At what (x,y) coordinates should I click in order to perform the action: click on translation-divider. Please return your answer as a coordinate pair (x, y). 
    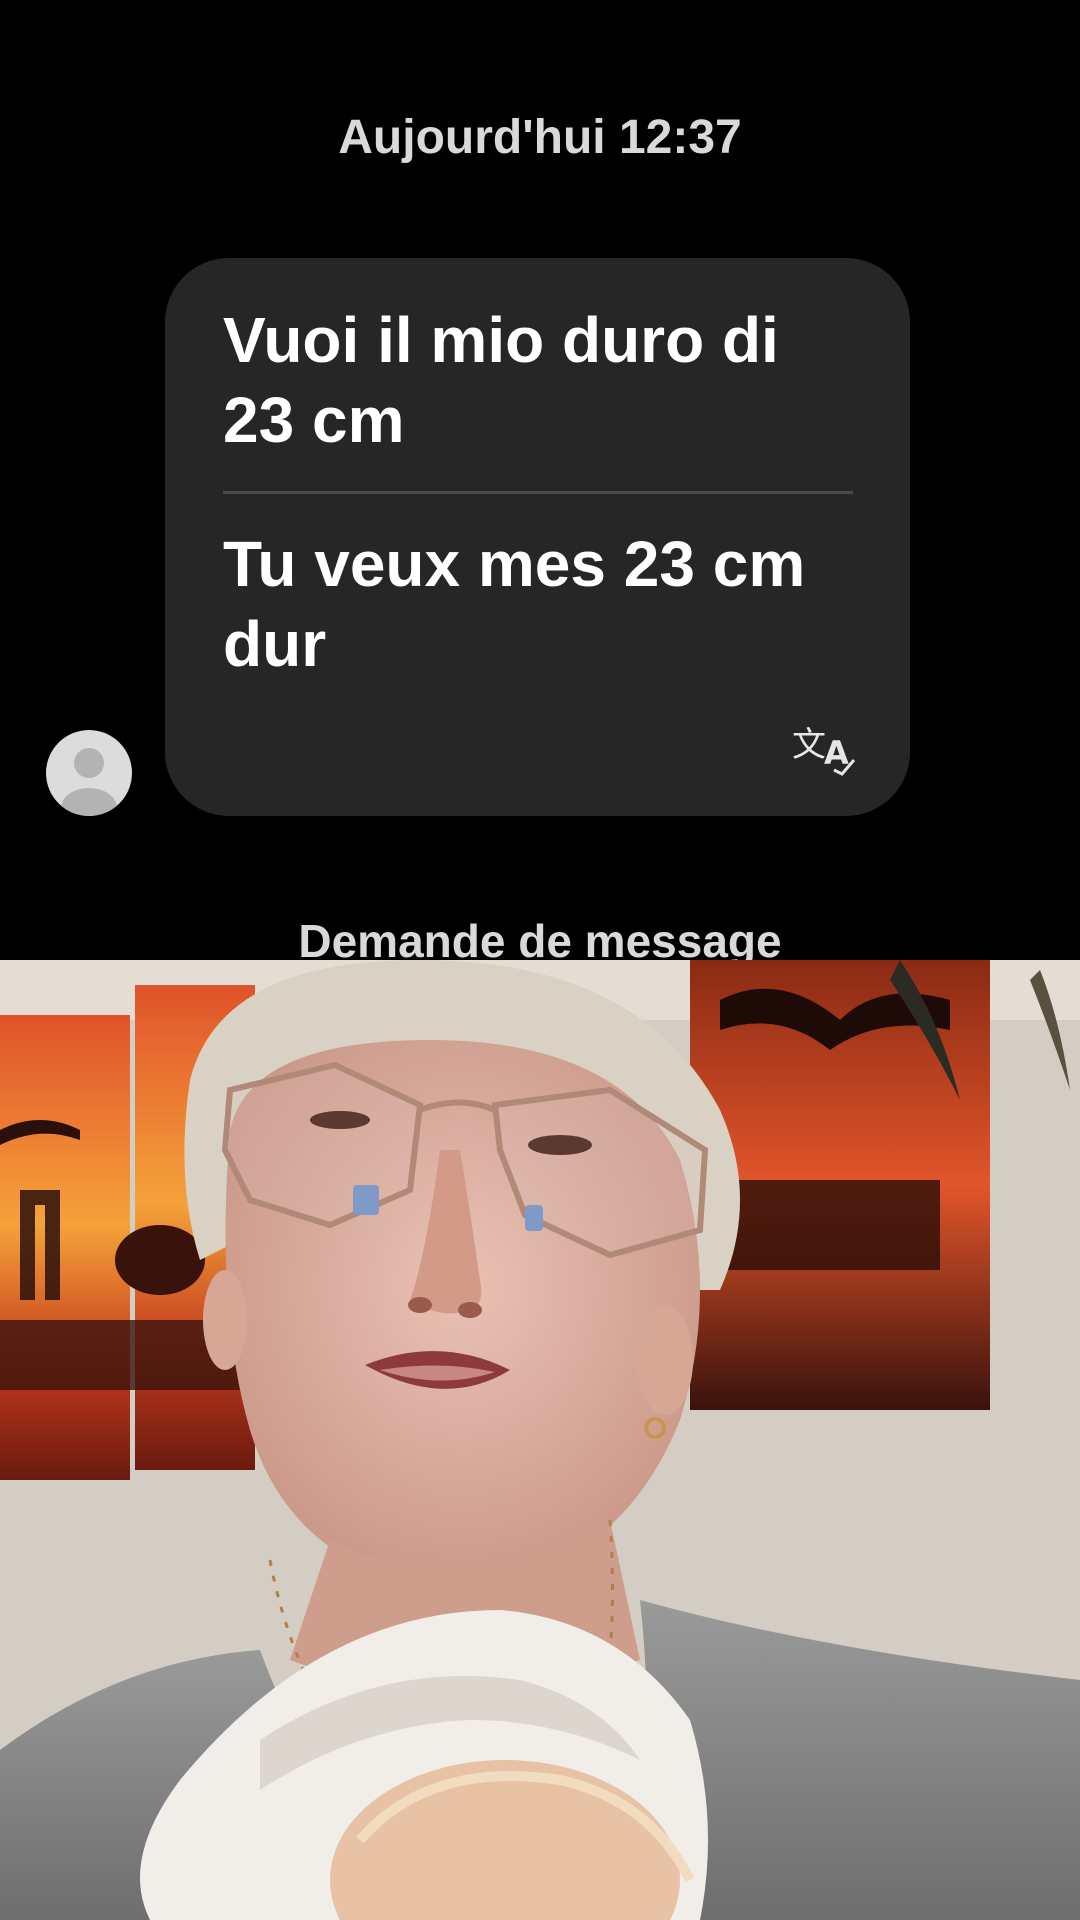
    Looking at the image, I should click on (538, 492).